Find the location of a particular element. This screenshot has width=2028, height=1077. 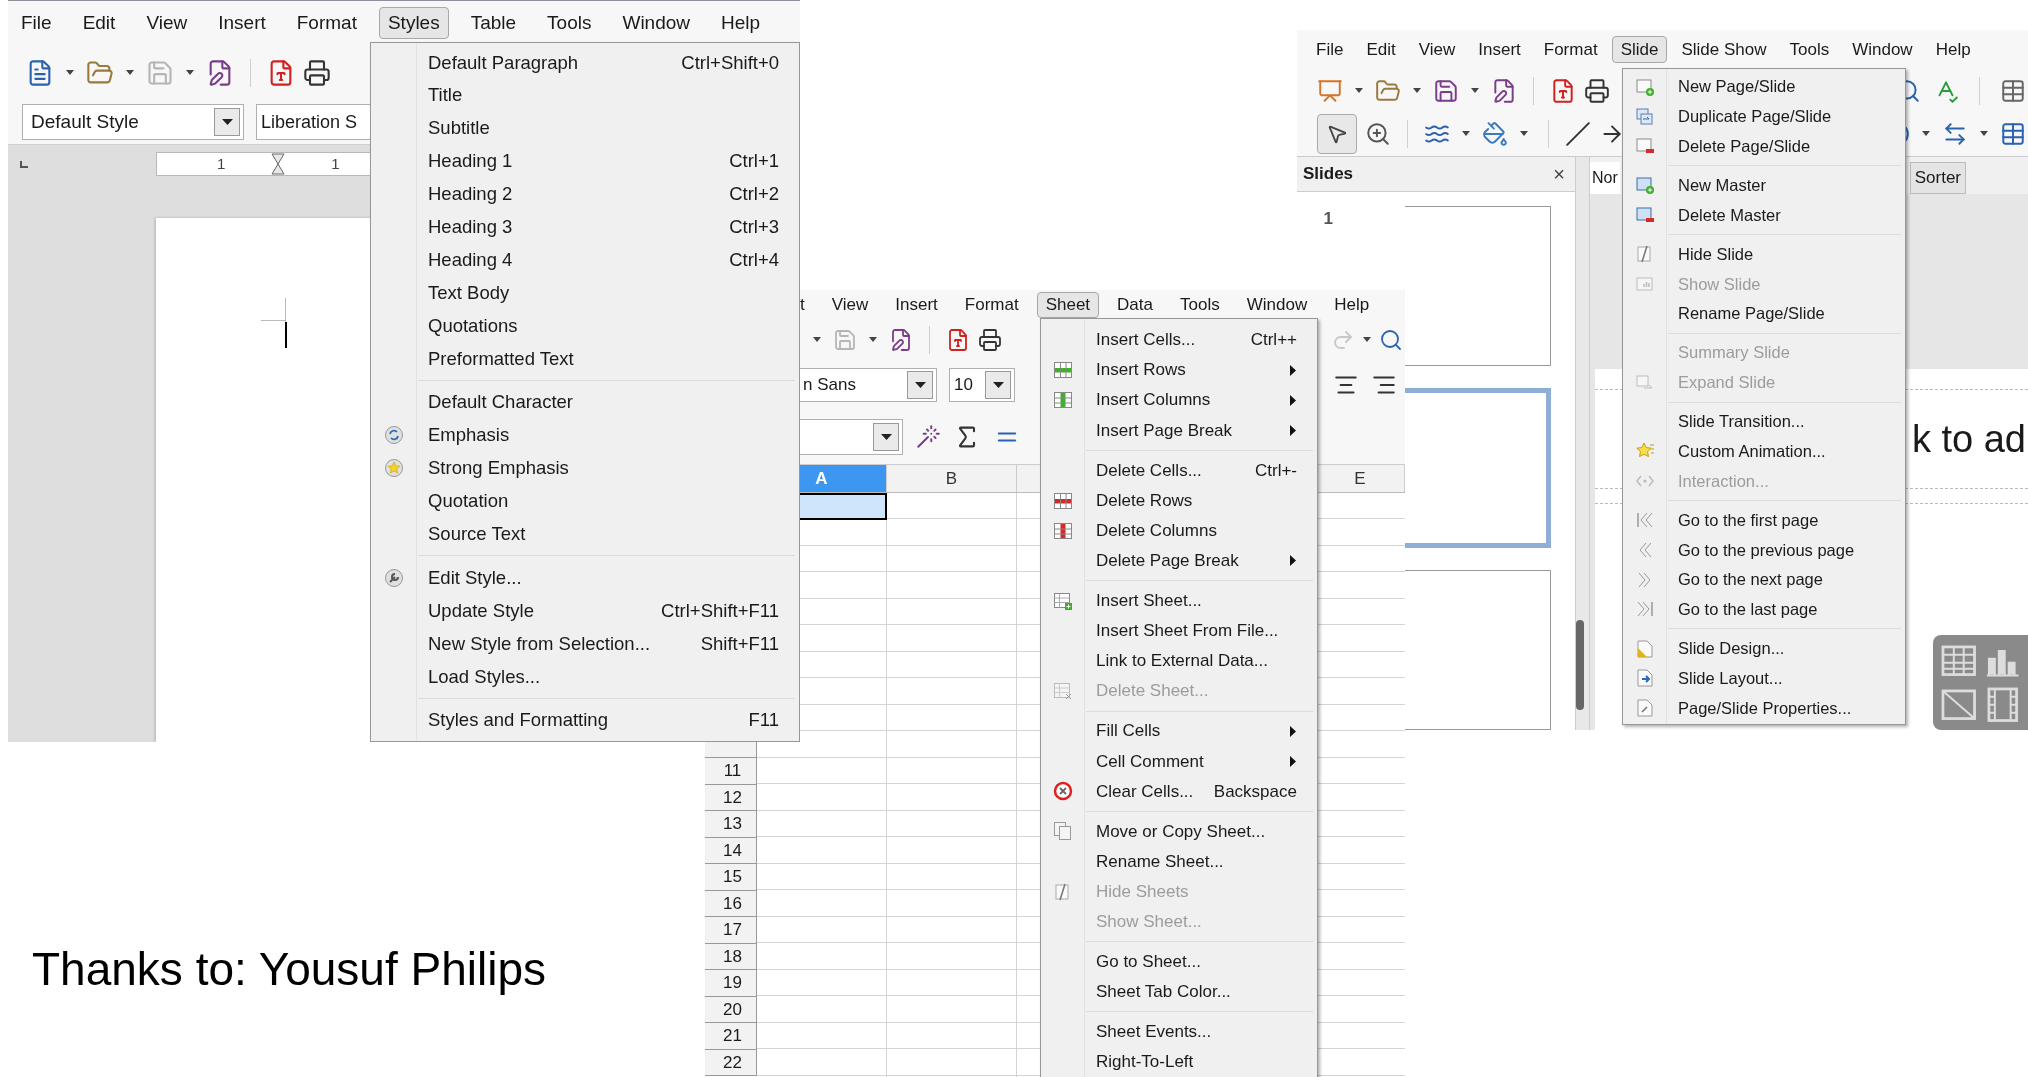

row-header: 15 is located at coordinates (731, 877).